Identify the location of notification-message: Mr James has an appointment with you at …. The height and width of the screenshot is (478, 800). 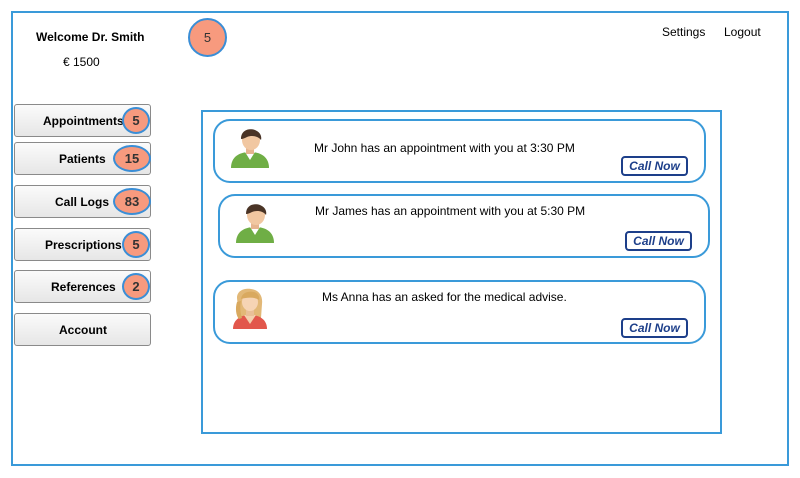
(450, 211).